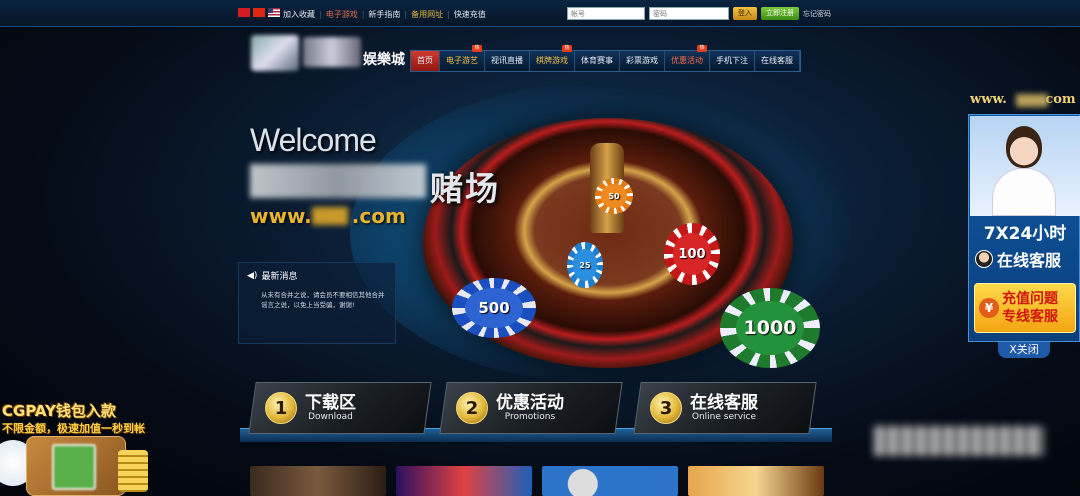 This screenshot has width=1080, height=496. I want to click on hero-title-blurred, so click(338, 181).